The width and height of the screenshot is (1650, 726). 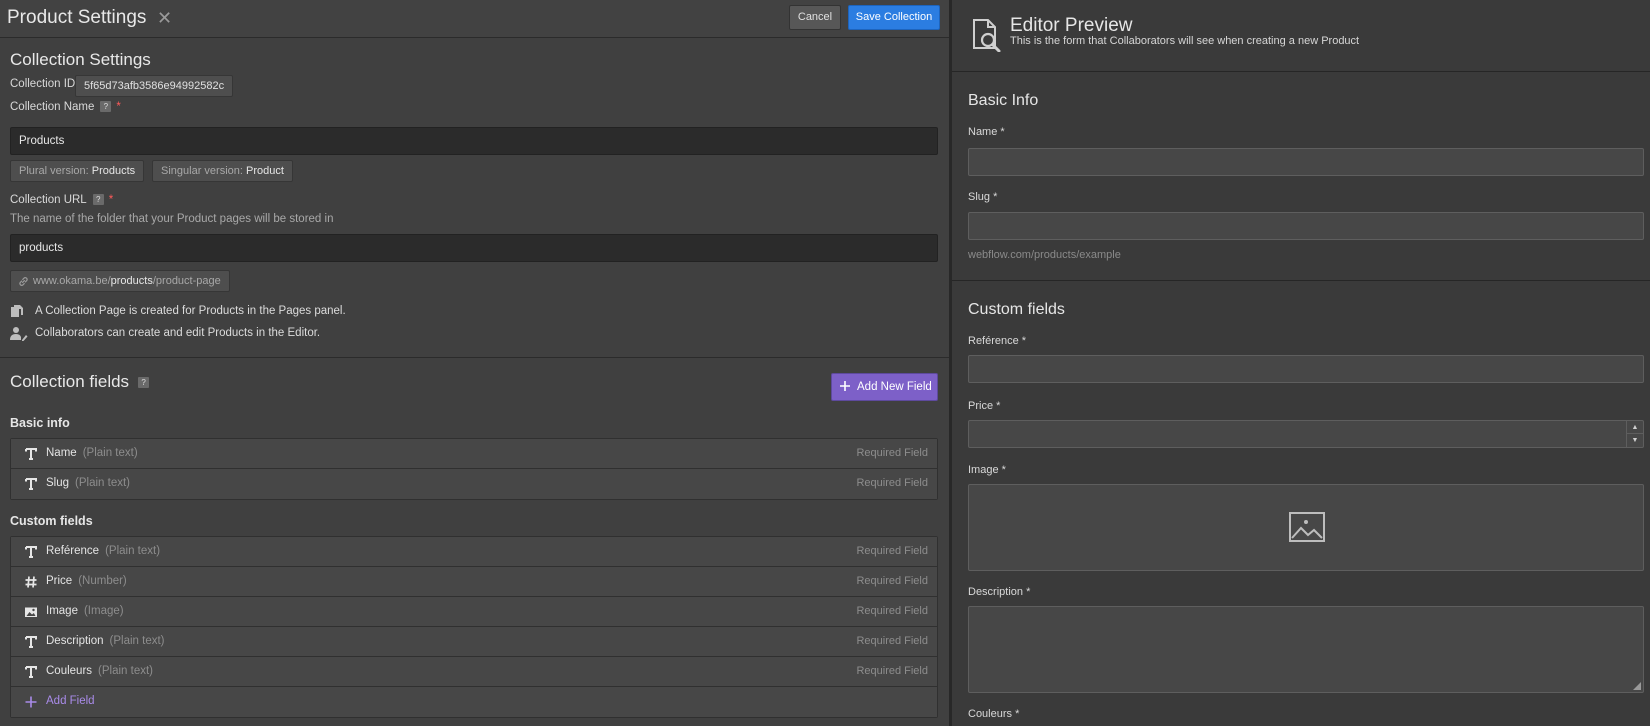 I want to click on add-new-field-button: Add New Field, so click(x=884, y=387).